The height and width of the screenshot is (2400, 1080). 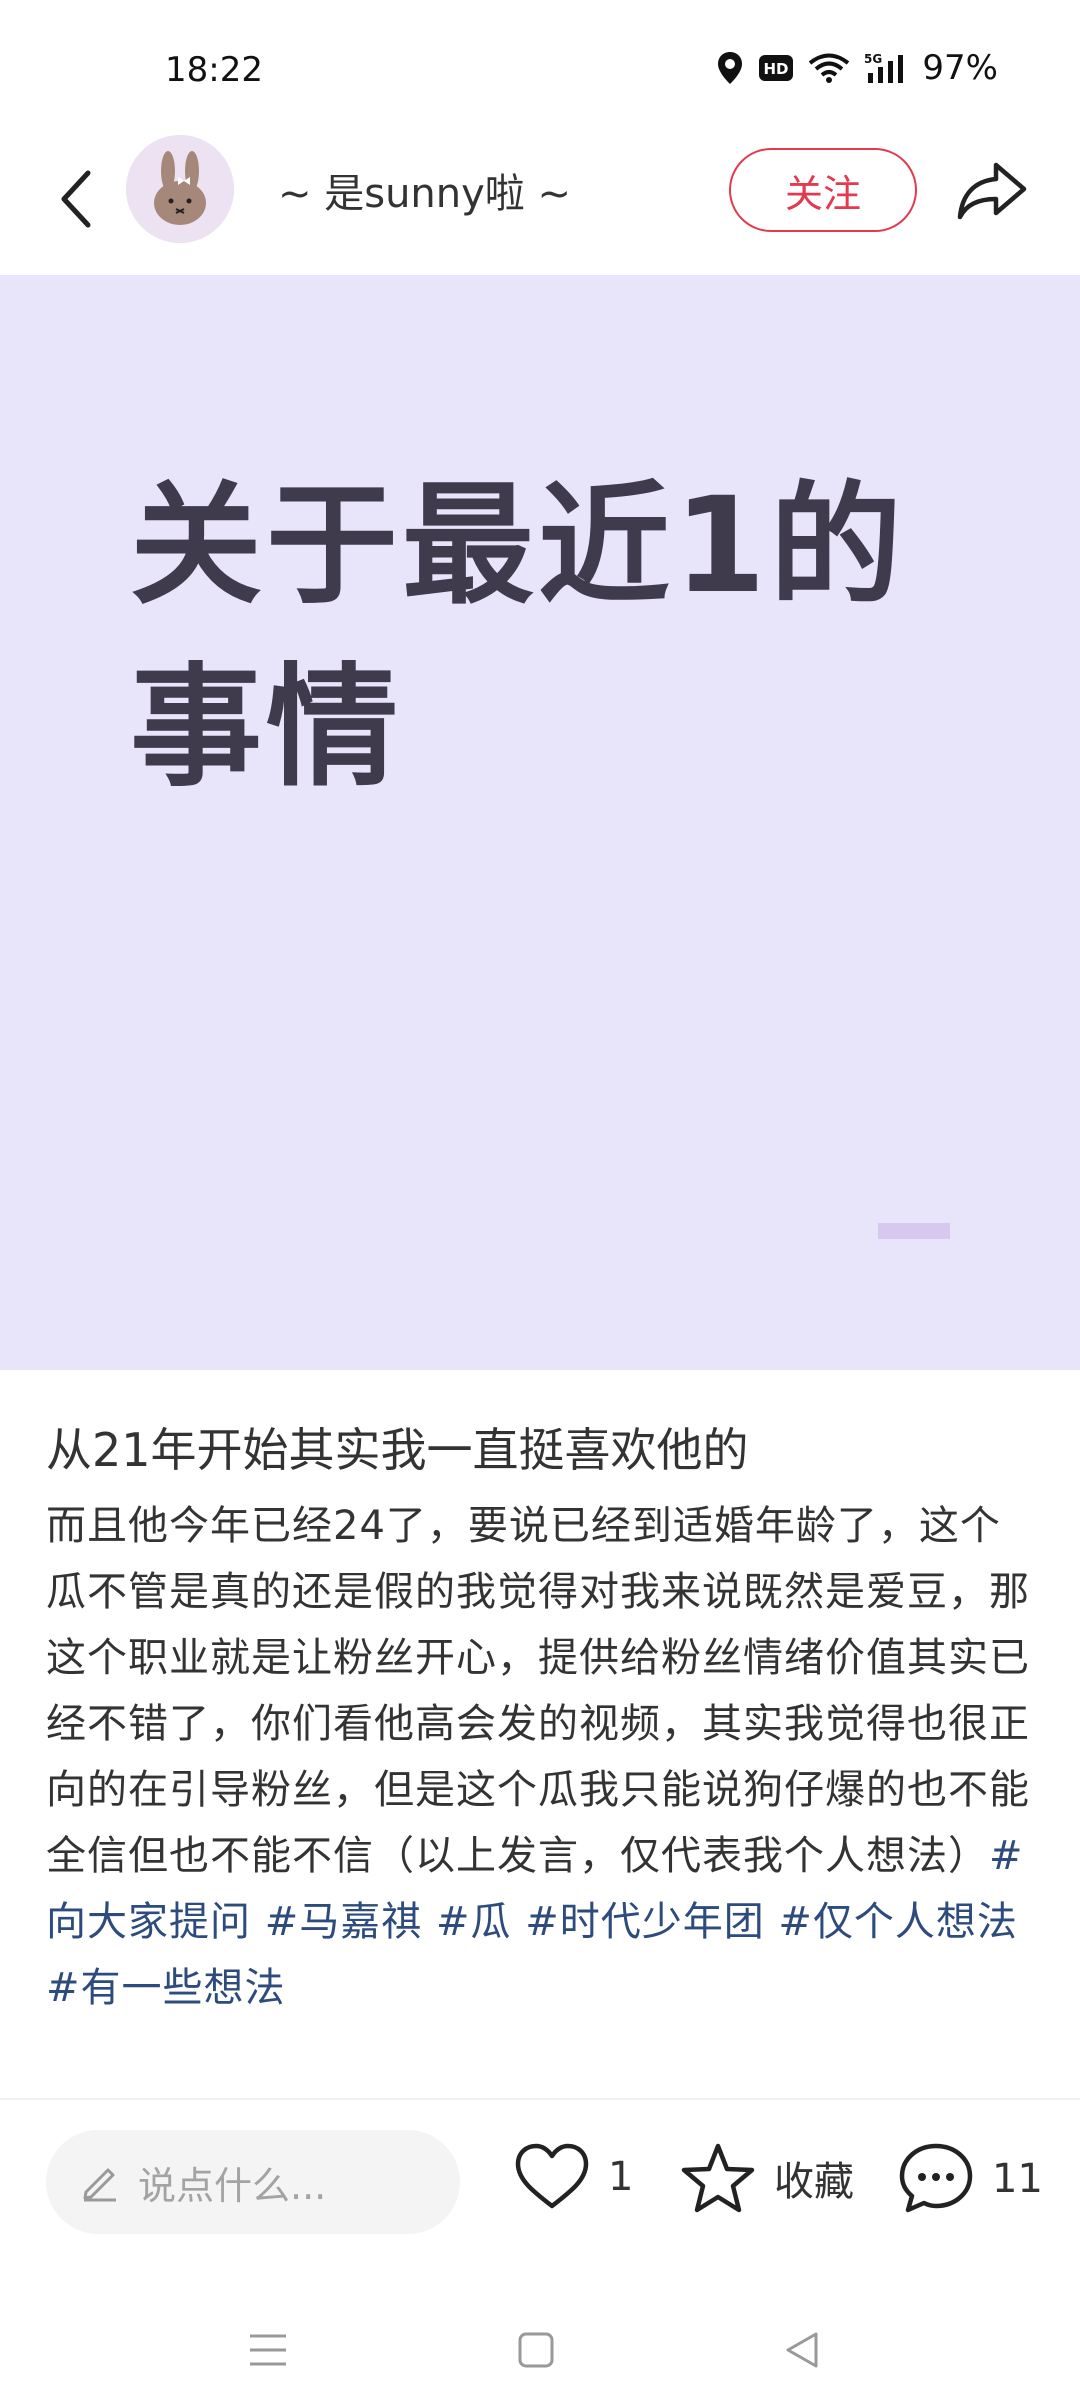 I want to click on bottom-action-bar: 说点什么... 1 收藏 11, so click(x=540, y=2180).